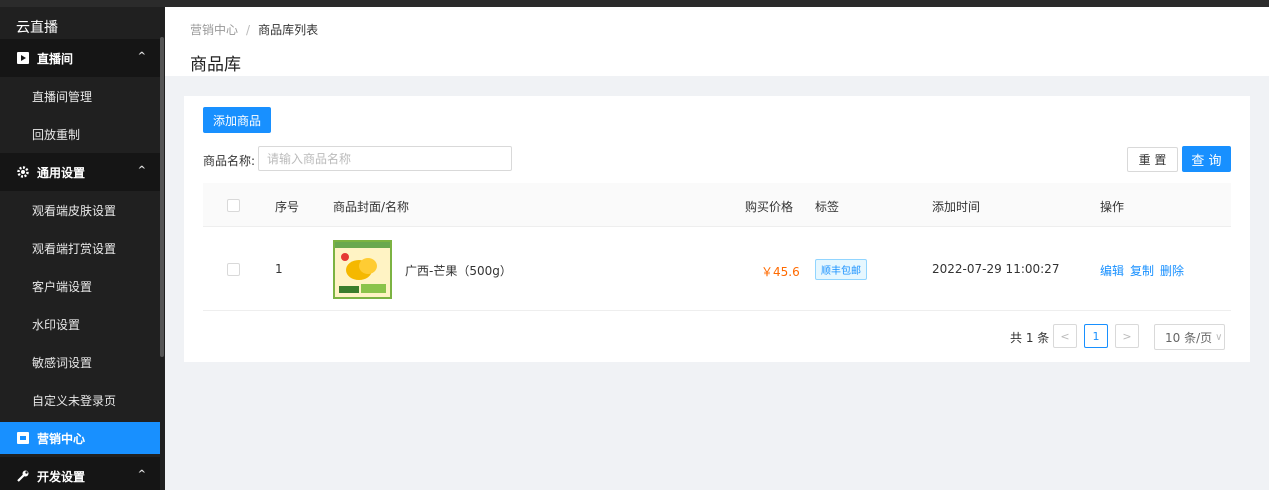 The image size is (1269, 490). I want to click on product-name-input, so click(385, 158).